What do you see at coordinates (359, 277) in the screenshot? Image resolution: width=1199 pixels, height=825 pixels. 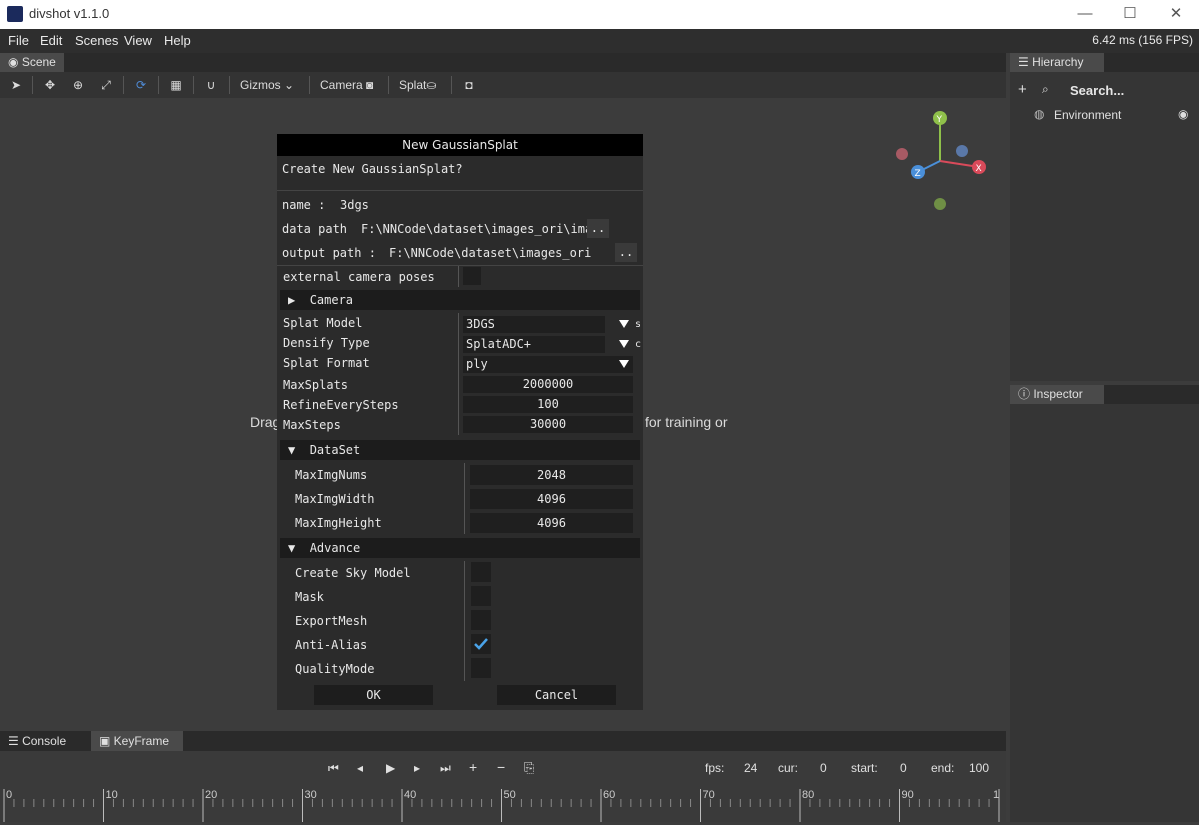 I see `external-camera-label: external camera poses` at bounding box center [359, 277].